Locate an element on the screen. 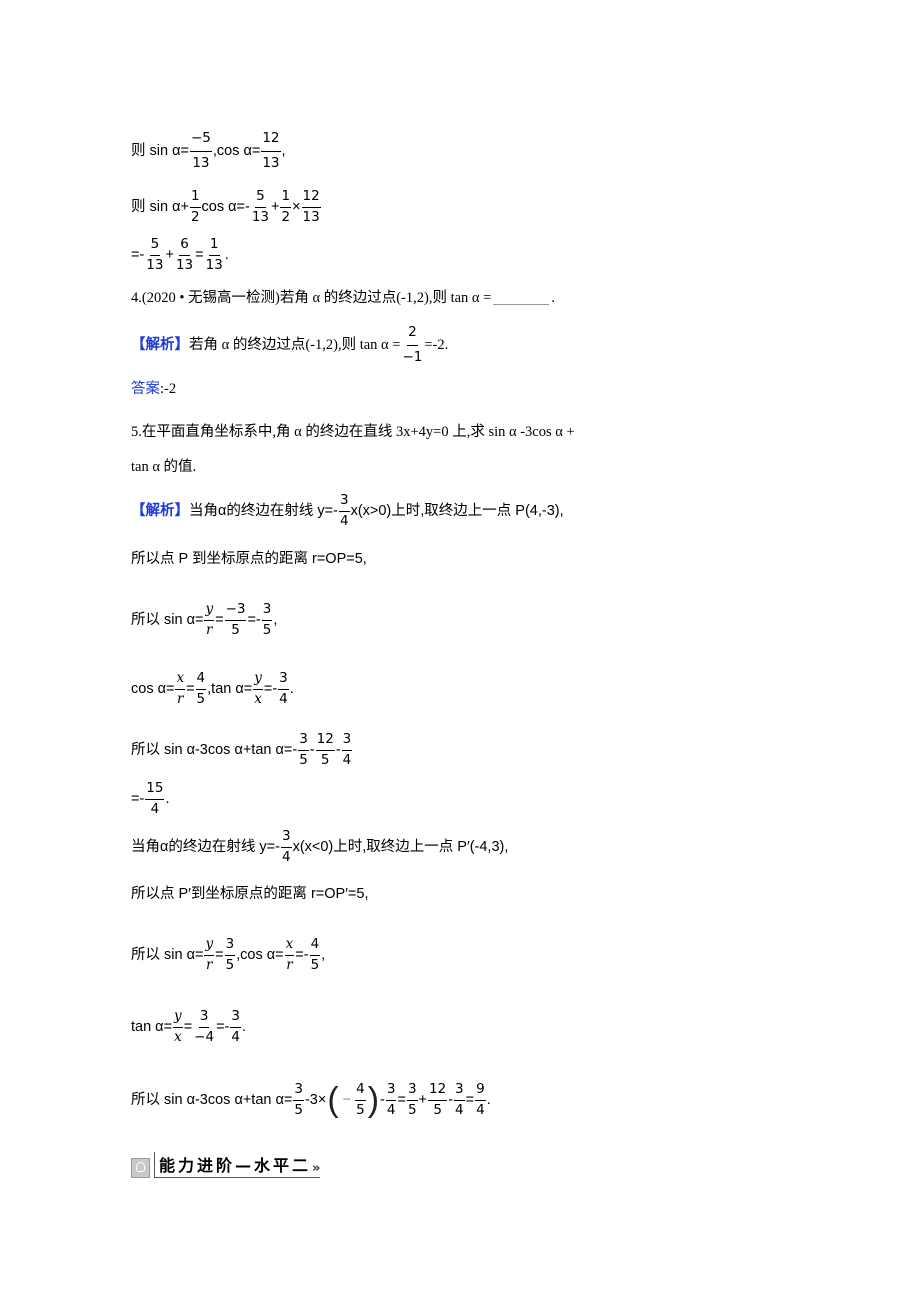  analysis-label: 【解析】 is located at coordinates (160, 510).